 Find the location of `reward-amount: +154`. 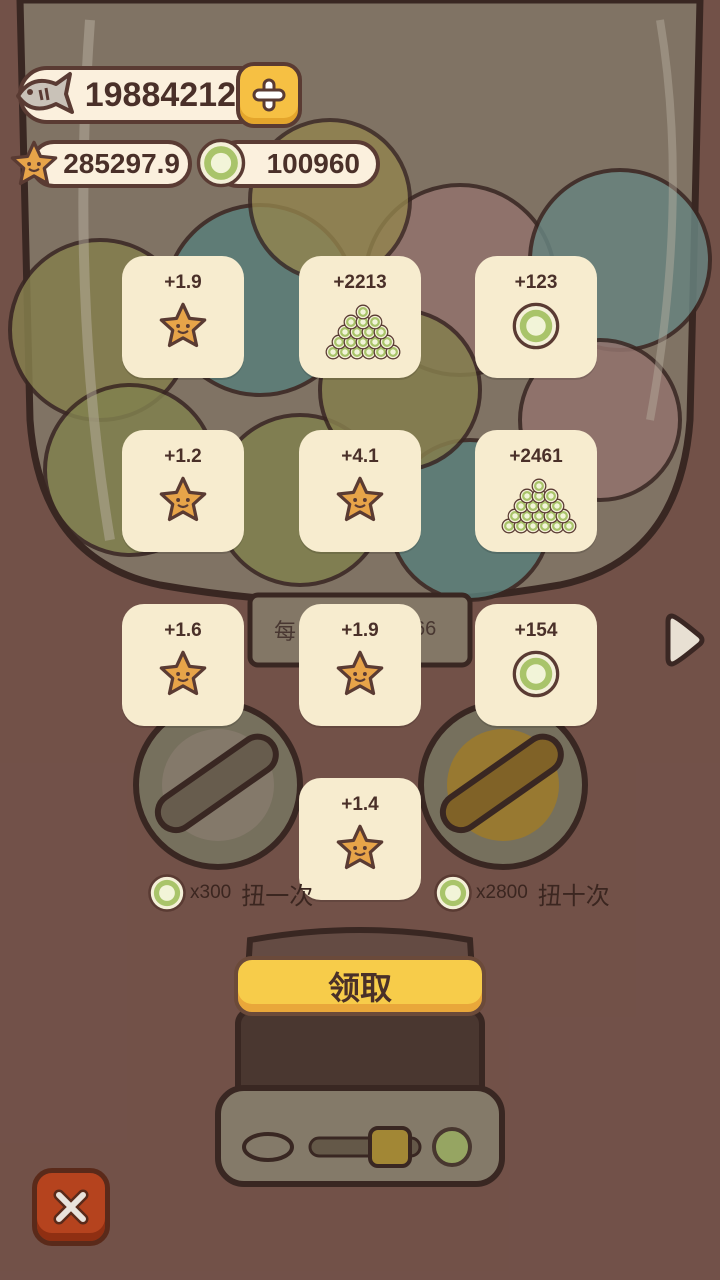

reward-amount: +154 is located at coordinates (536, 630).